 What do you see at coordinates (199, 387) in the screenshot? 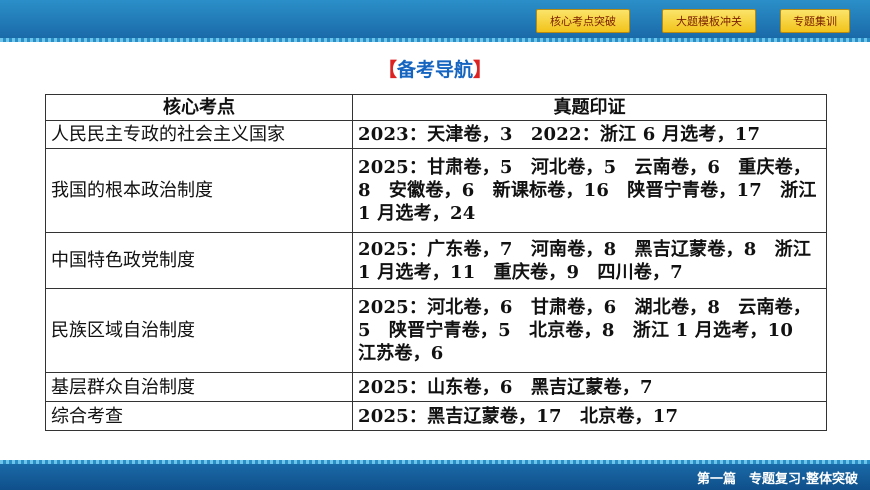
I see `topic-cell: 基层群众自治制度` at bounding box center [199, 387].